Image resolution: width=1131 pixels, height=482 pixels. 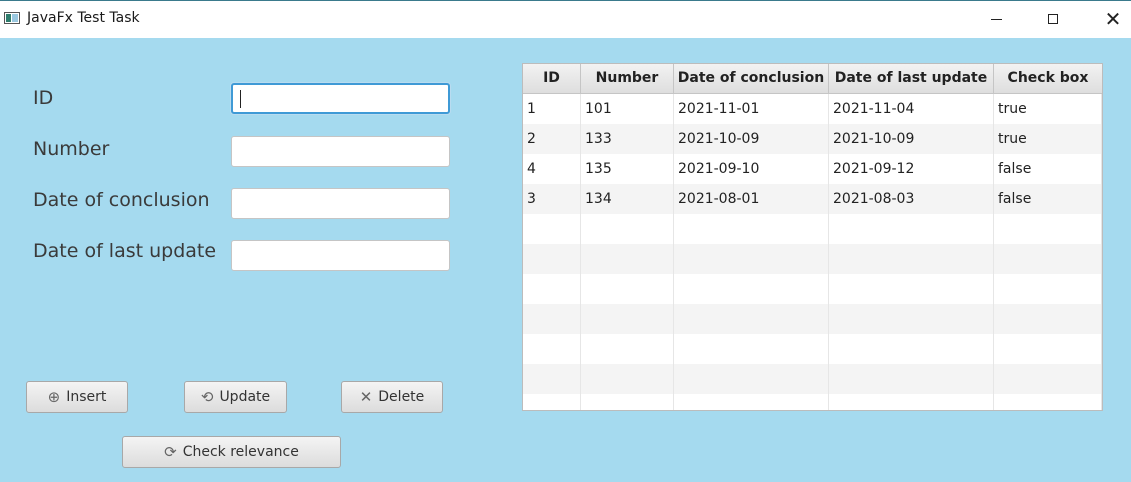 I want to click on table-row: 2 133 2021-10-09 2021-10-09 true, so click(x=812, y=139).